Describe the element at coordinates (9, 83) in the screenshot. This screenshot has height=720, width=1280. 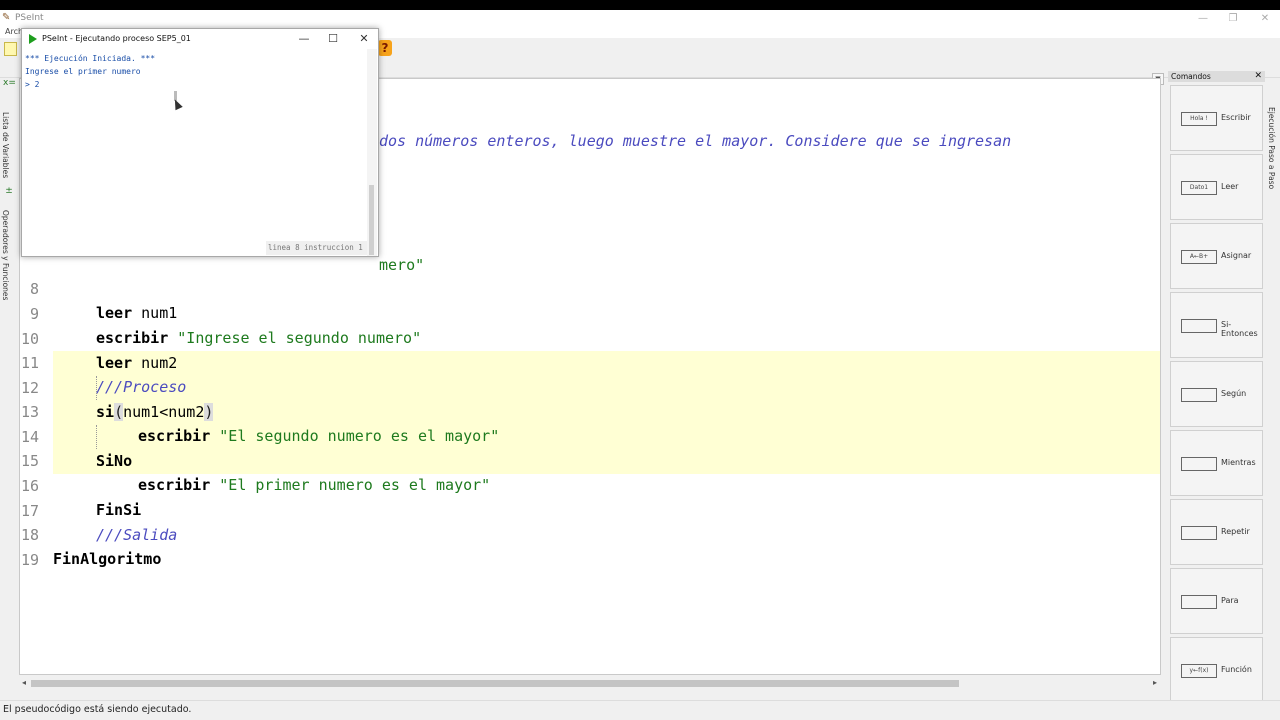
I see `variables-icon: x=` at that location.